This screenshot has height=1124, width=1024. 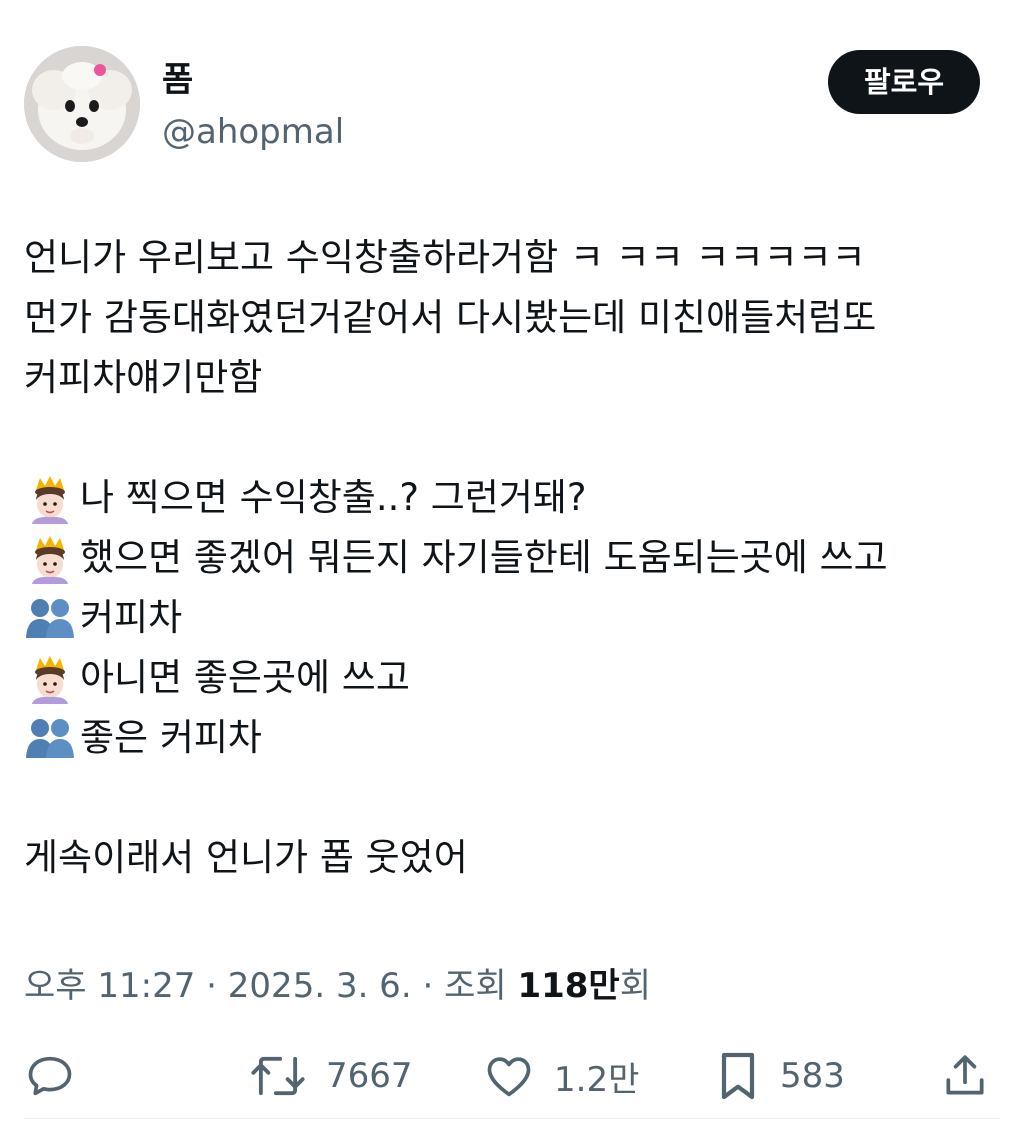 What do you see at coordinates (253, 132) in the screenshot?
I see `user-handle: @ahopmal` at bounding box center [253, 132].